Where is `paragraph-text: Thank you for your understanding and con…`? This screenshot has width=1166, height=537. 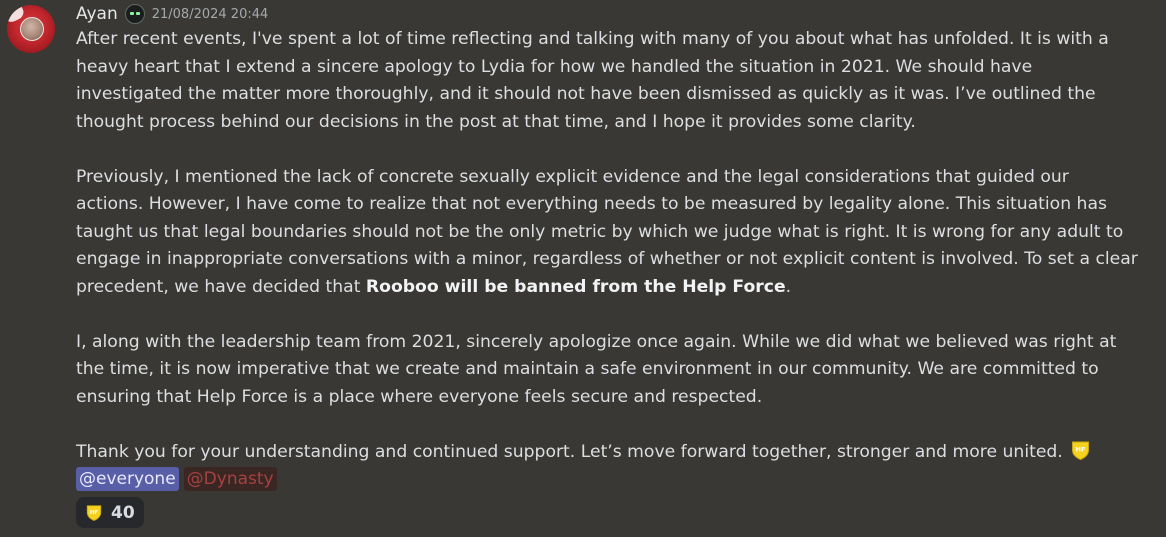 paragraph-text: Thank you for your understanding and con… is located at coordinates (569, 451).